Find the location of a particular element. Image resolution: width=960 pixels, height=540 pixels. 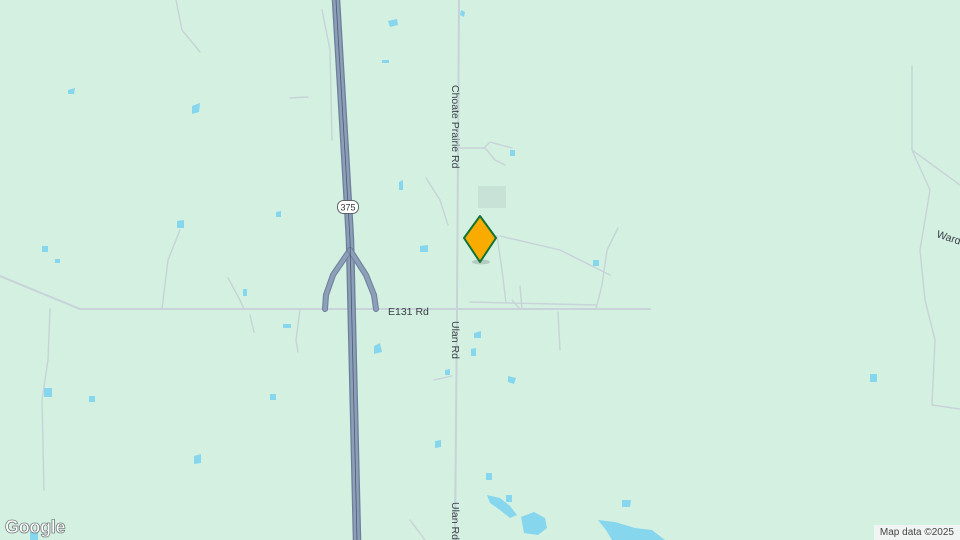

road-label-e131: E131 Rd is located at coordinates (408, 312).